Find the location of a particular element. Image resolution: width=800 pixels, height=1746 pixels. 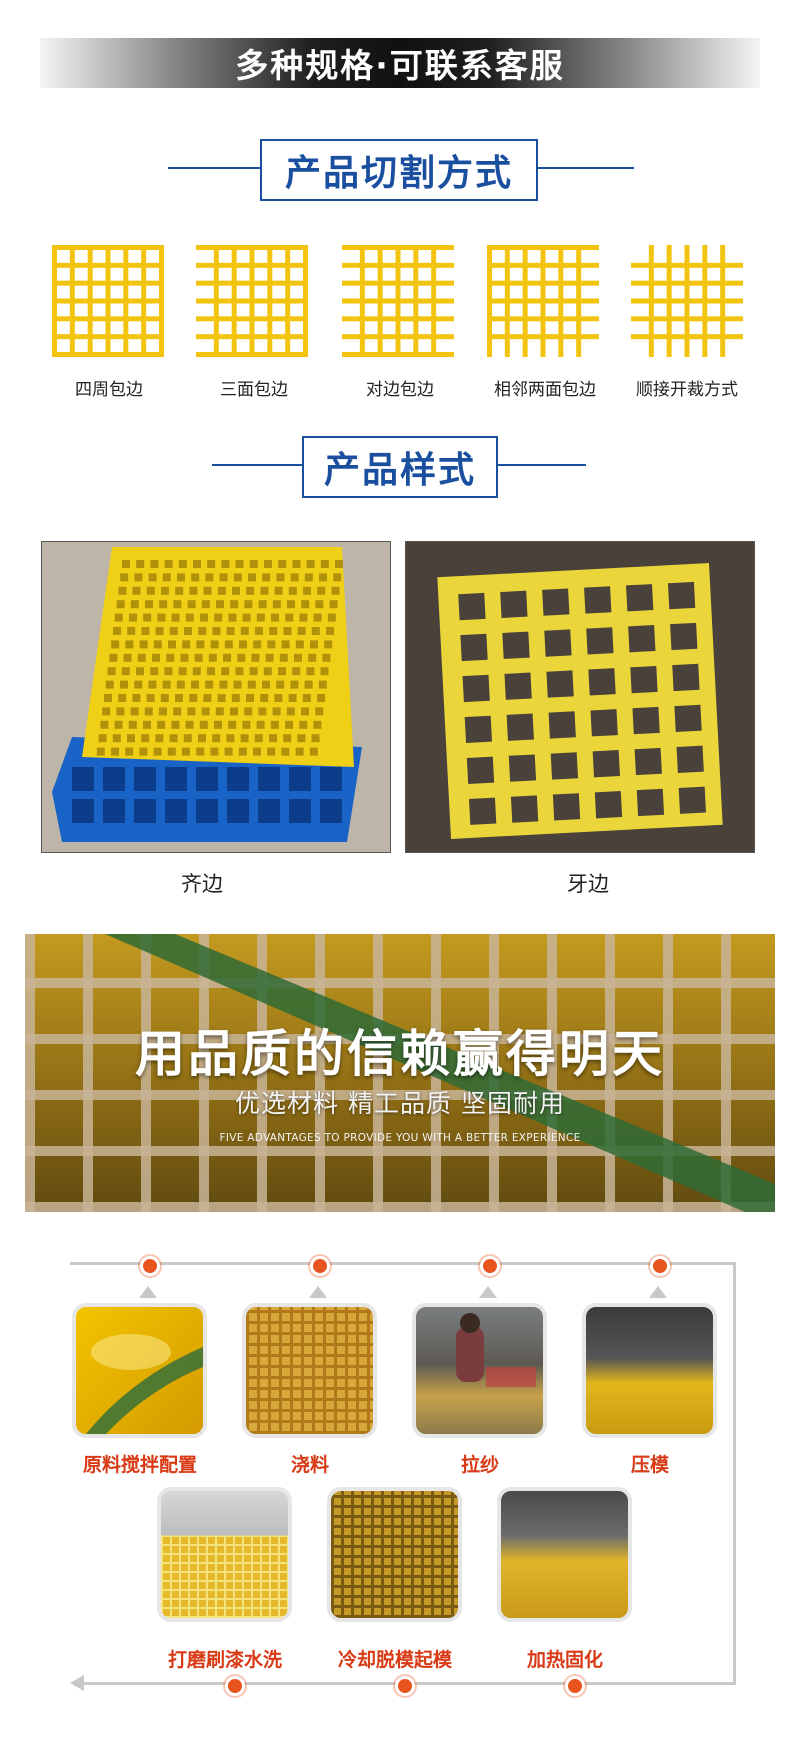

cut-pattern-3-icon is located at coordinates (398, 301).